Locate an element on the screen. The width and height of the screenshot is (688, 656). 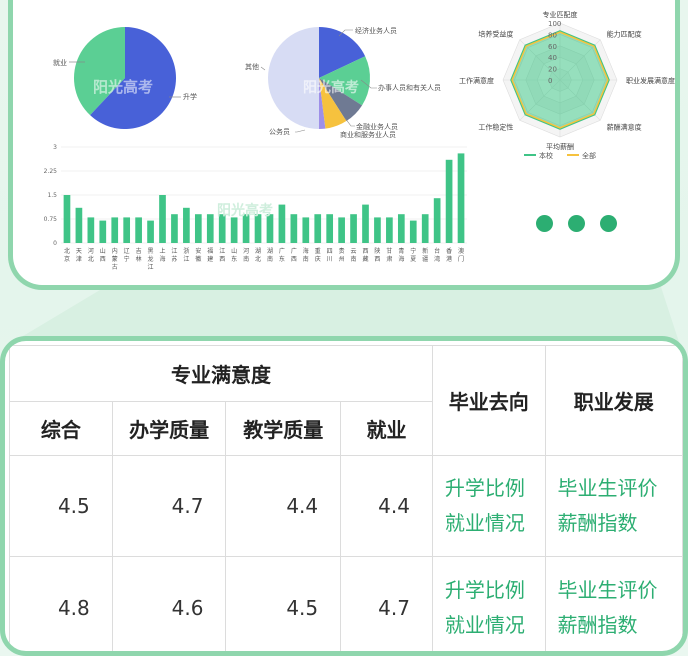
bar-y-tick: 1.5 is located at coordinates (52, 195).